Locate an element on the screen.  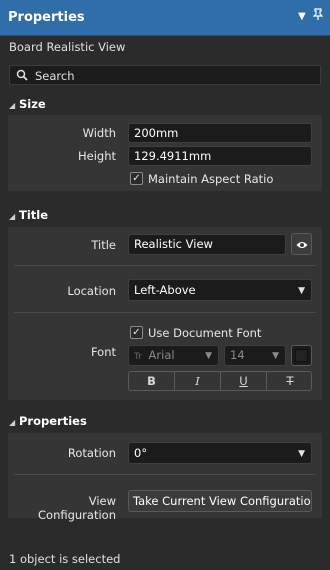
section-header-title: ◢ Title is located at coordinates (28, 215).